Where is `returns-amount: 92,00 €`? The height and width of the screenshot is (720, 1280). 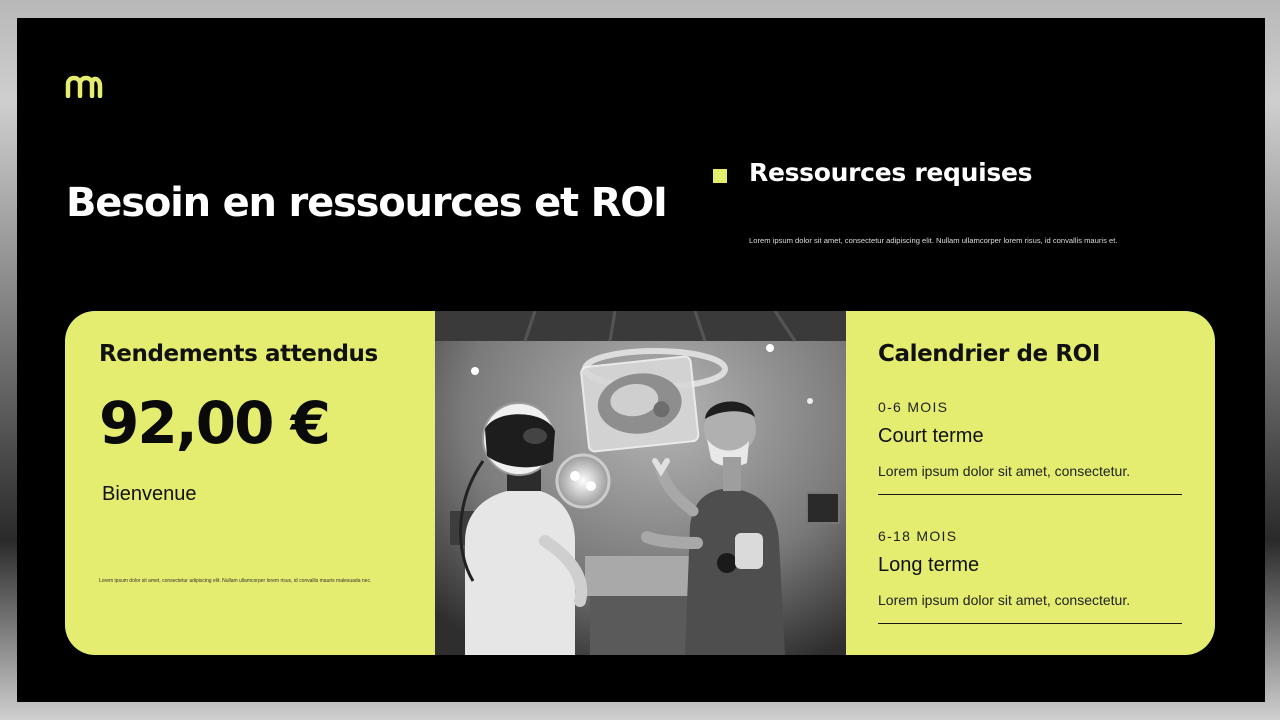 returns-amount: 92,00 € is located at coordinates (215, 423).